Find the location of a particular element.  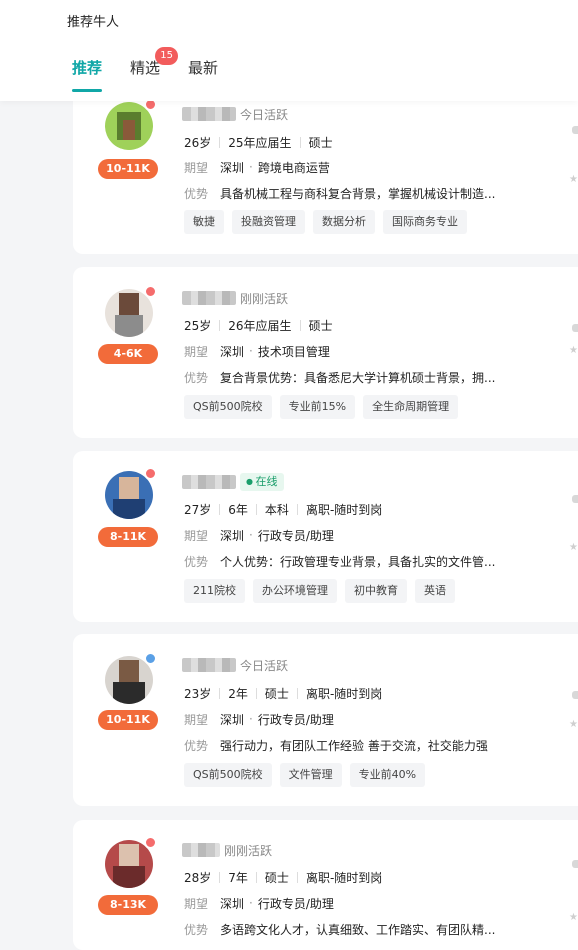

skill-tag: 全生命周期管理 is located at coordinates (411, 407).